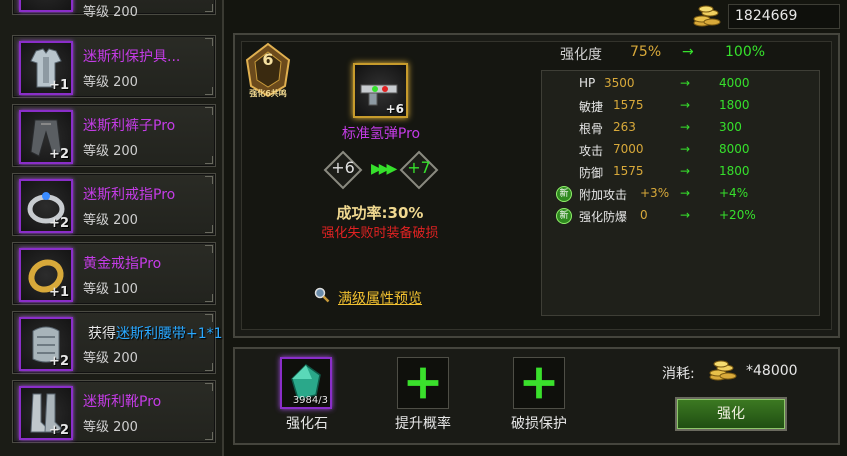 This screenshot has height=456, width=847. I want to click on ring-icon: +2, so click(46, 206).